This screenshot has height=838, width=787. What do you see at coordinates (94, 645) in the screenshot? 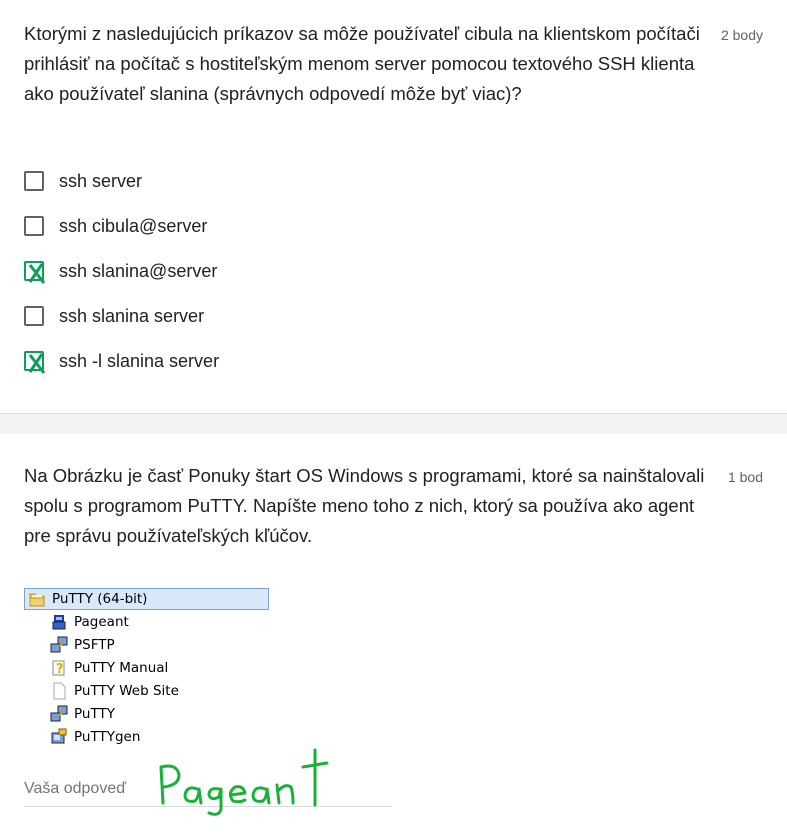
I see `item-label: PSFTP` at bounding box center [94, 645].